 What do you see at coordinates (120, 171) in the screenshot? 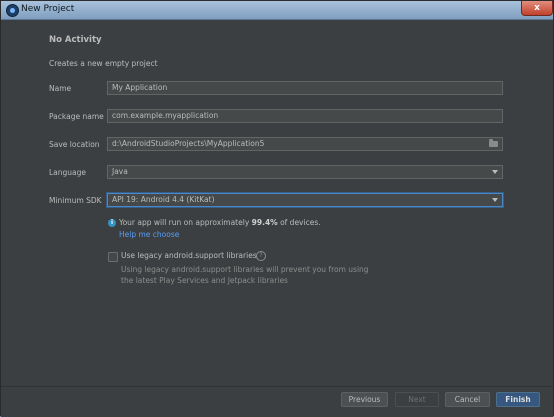
I see `language-value: Java` at bounding box center [120, 171].